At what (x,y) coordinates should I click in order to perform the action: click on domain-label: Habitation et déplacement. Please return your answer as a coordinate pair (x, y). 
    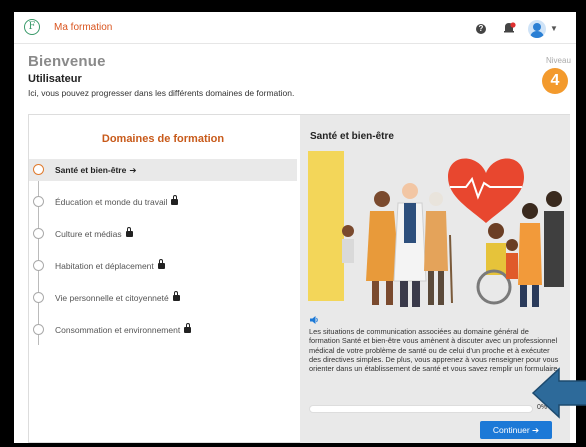
    Looking at the image, I should click on (110, 265).